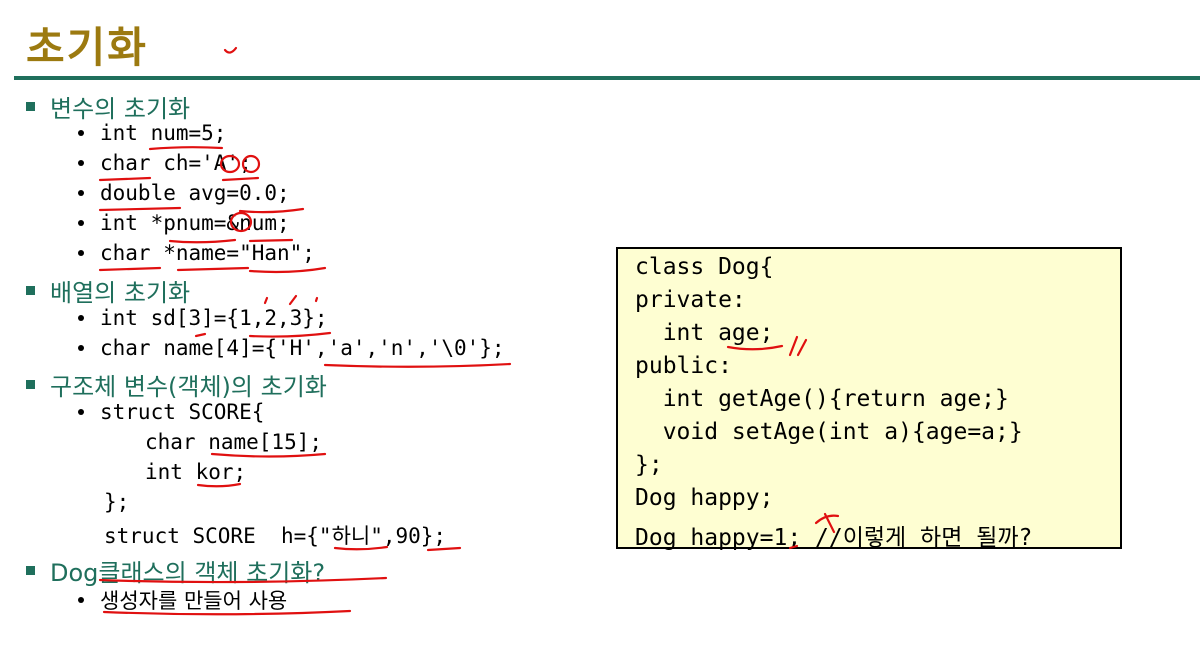 The height and width of the screenshot is (645, 1200). Describe the element at coordinates (683, 366) in the screenshot. I see `code-line: public:` at that location.